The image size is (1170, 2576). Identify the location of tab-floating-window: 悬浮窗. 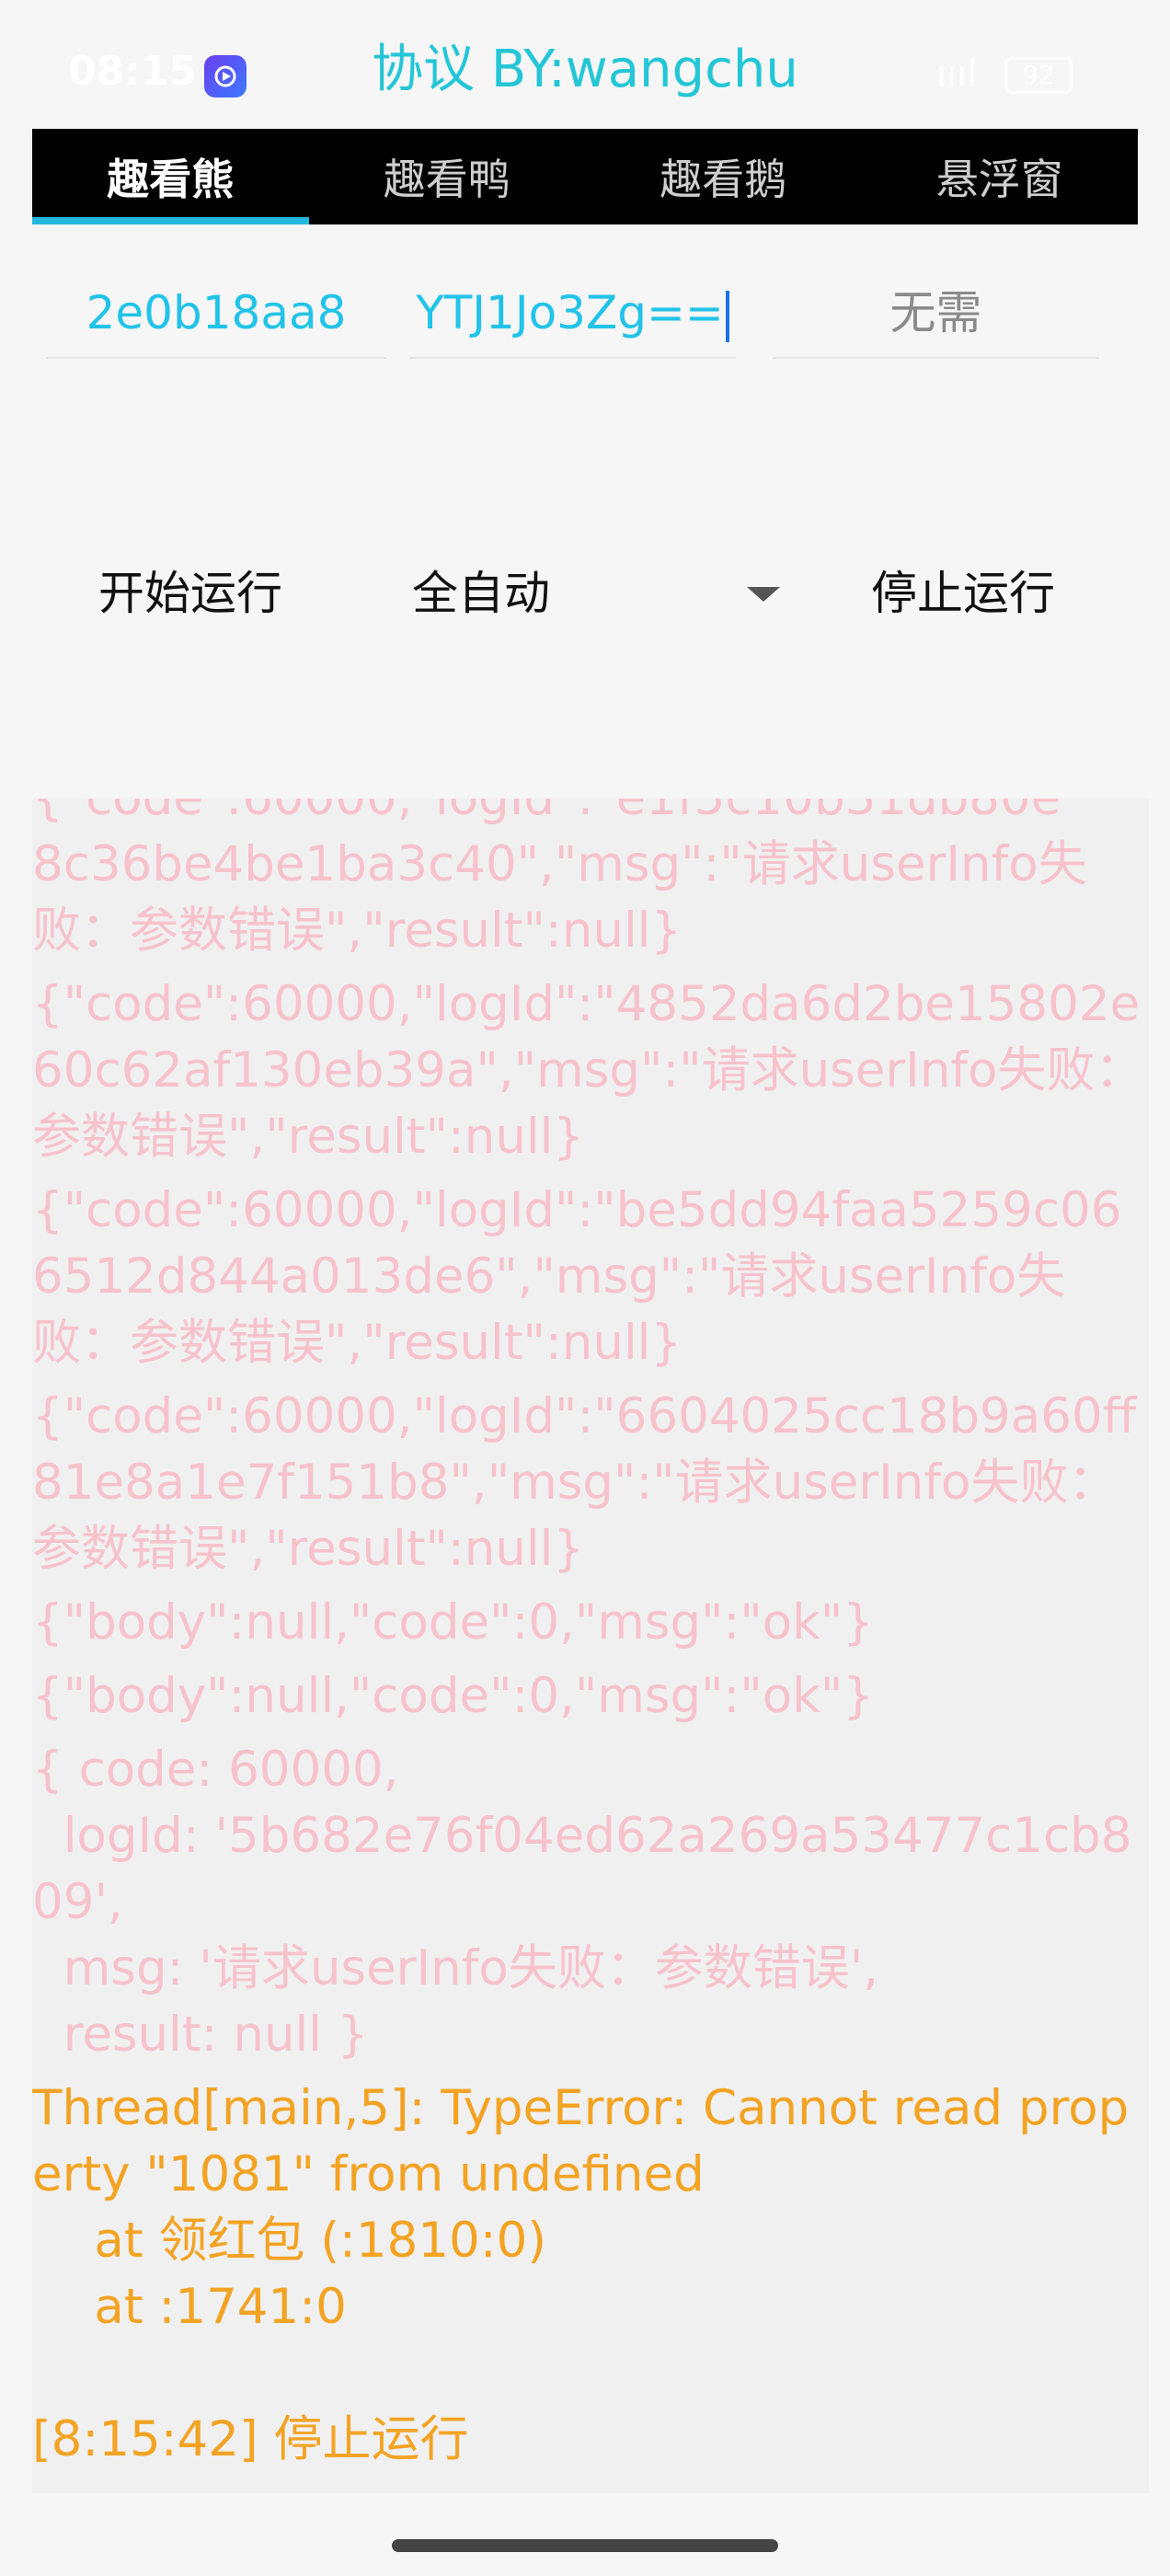
(1000, 176).